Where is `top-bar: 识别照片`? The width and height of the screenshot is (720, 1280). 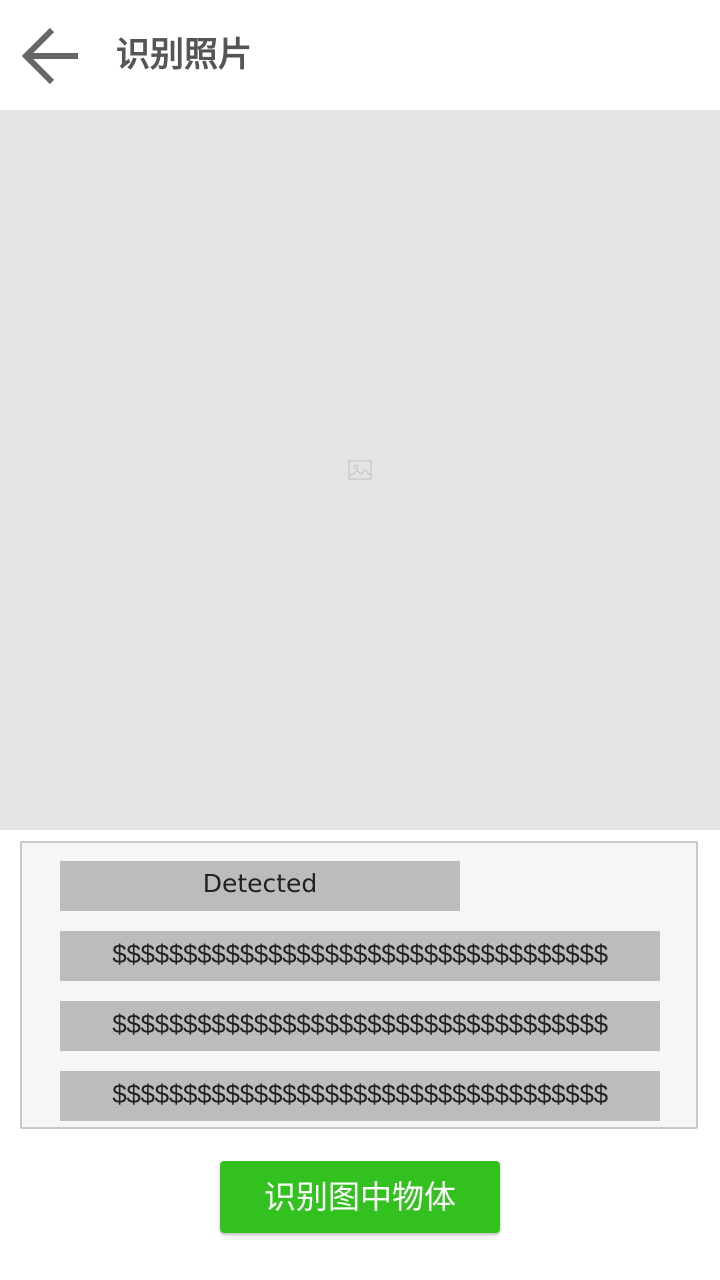
top-bar: 识别照片 is located at coordinates (360, 55).